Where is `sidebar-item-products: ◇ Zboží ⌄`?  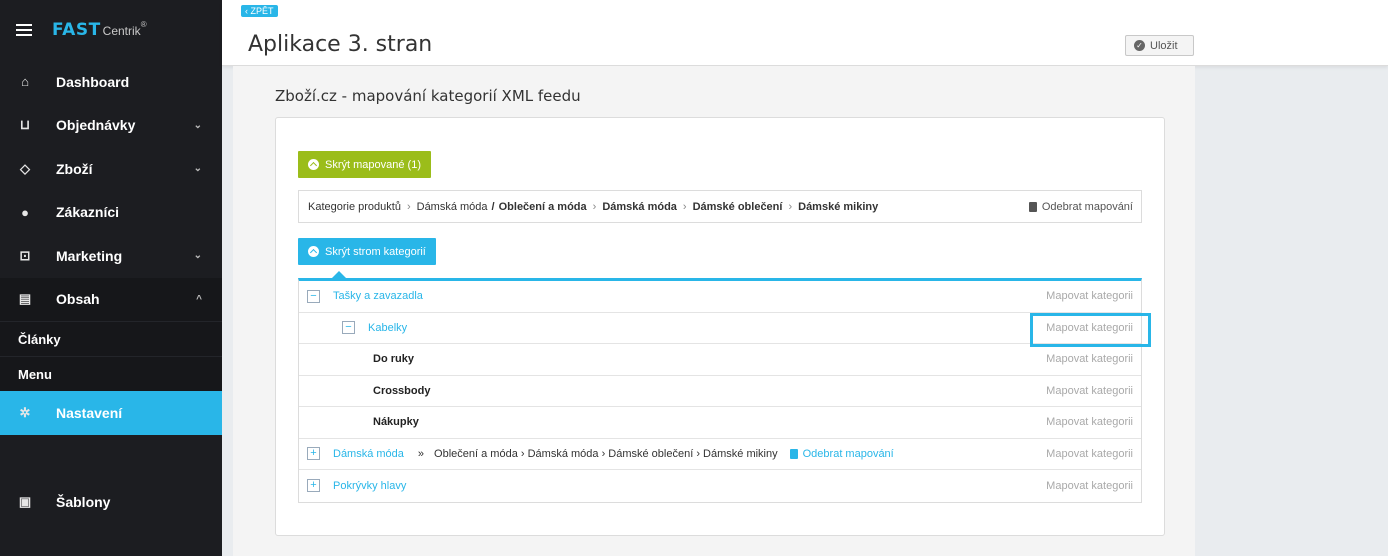 sidebar-item-products: ◇ Zboží ⌄ is located at coordinates (111, 169).